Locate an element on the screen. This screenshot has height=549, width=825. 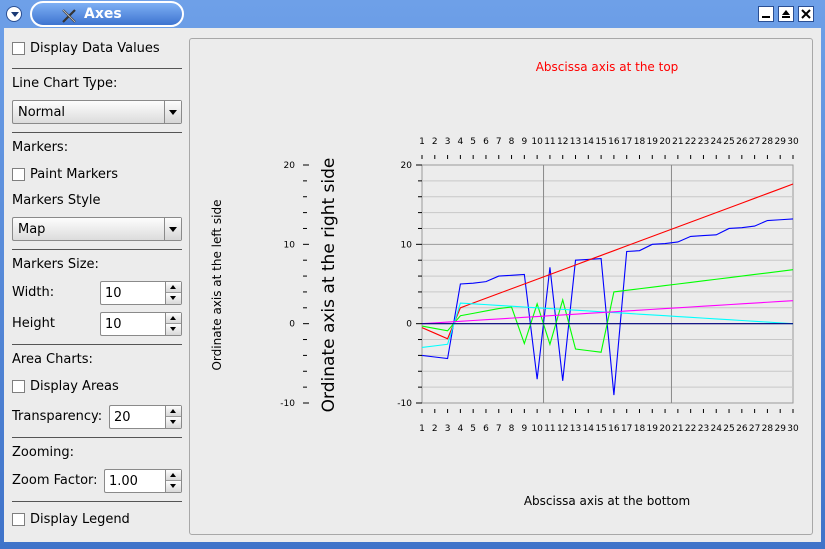
line-chart-type-combo: Normal is located at coordinates (97, 112).